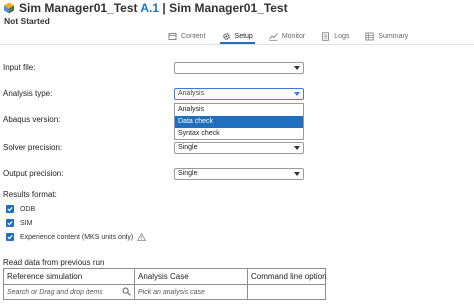  What do you see at coordinates (239, 148) in the screenshot?
I see `solver-precision-select: Single` at bounding box center [239, 148].